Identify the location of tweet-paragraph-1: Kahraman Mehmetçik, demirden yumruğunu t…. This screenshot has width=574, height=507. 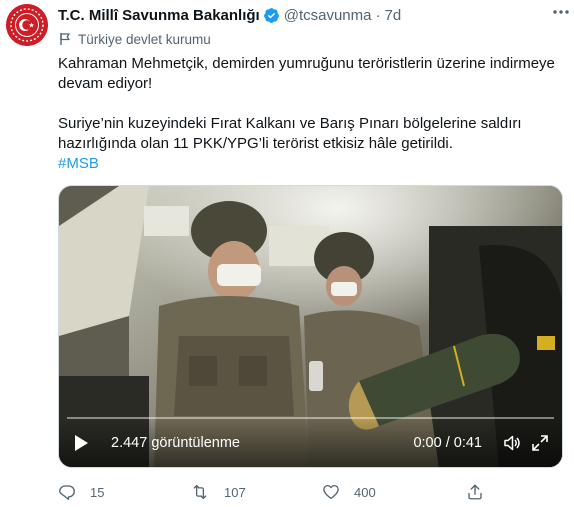
(306, 73).